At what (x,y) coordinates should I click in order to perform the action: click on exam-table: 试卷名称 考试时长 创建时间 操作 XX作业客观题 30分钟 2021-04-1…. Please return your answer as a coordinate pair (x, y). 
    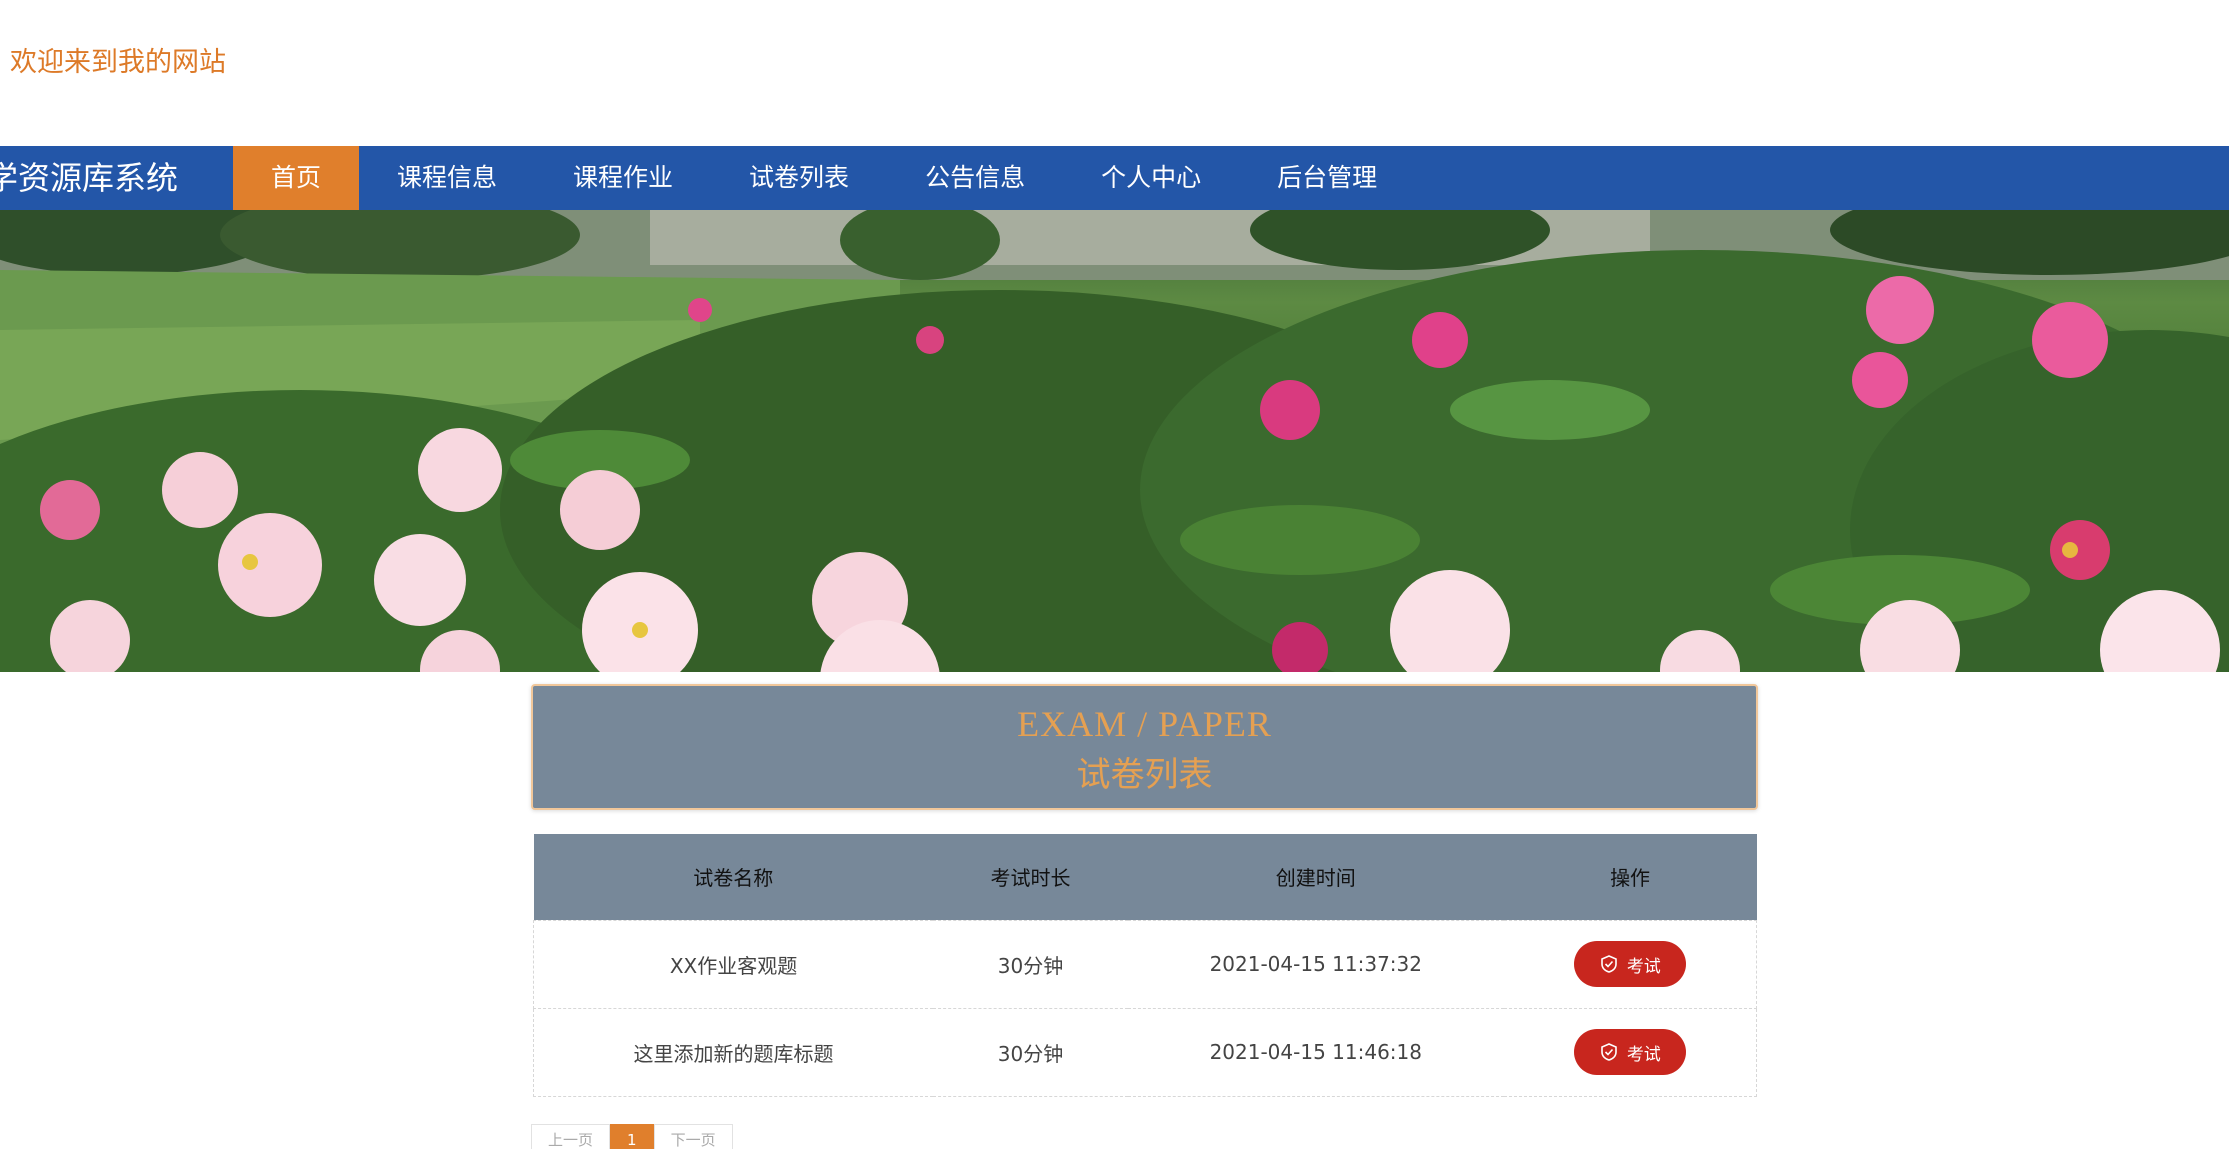
    Looking at the image, I should click on (1145, 965).